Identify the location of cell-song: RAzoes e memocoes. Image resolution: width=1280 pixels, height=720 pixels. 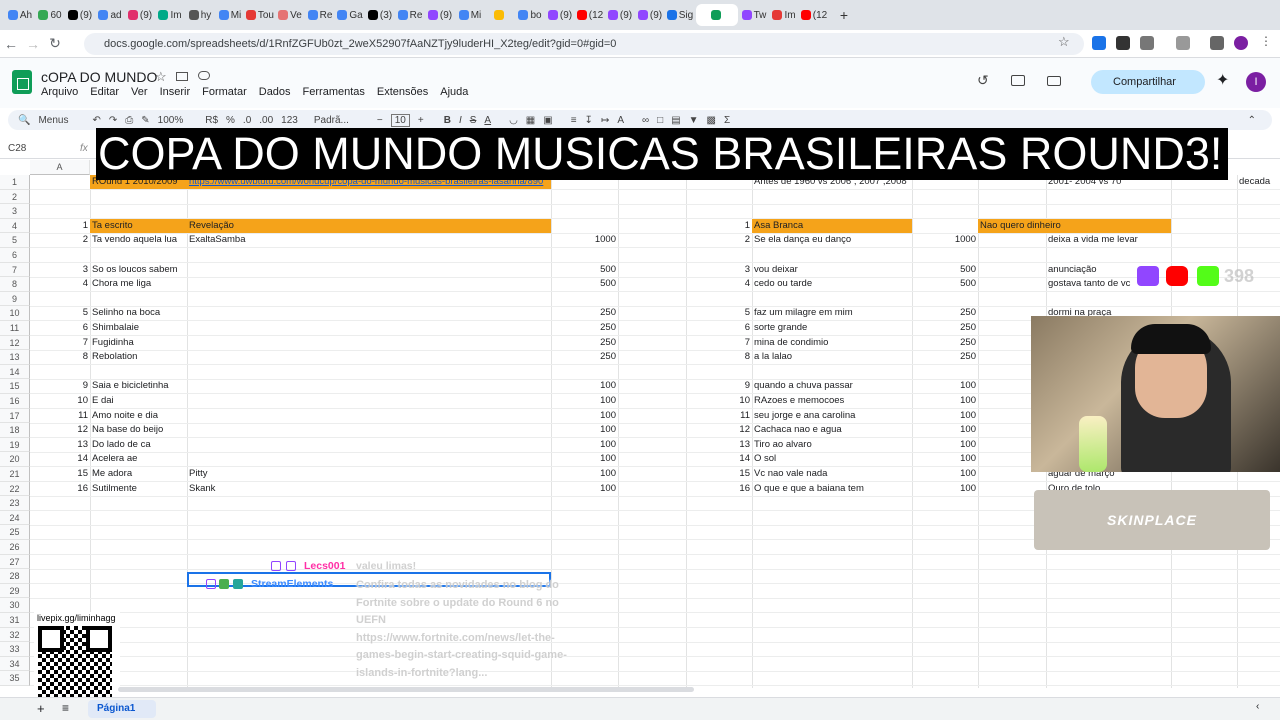
(832, 401).